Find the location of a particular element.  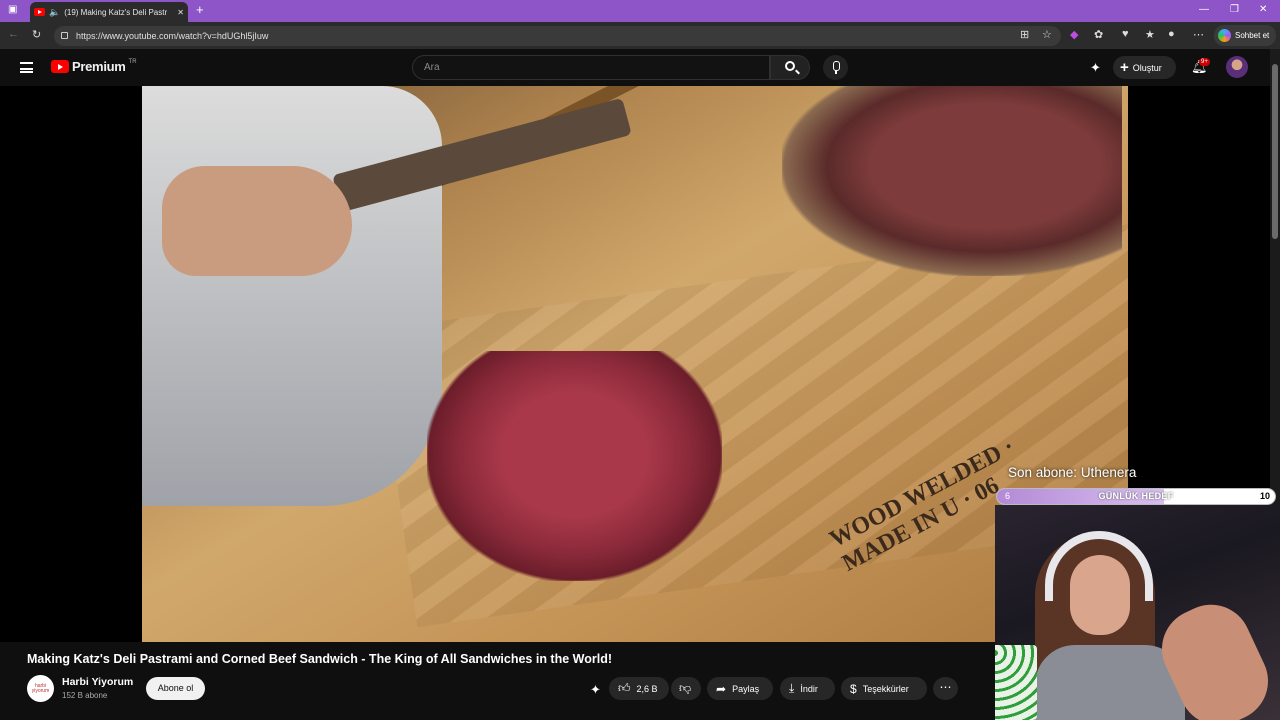

goal-label: GÜNLÜK HEDEF is located at coordinates (1136, 496).